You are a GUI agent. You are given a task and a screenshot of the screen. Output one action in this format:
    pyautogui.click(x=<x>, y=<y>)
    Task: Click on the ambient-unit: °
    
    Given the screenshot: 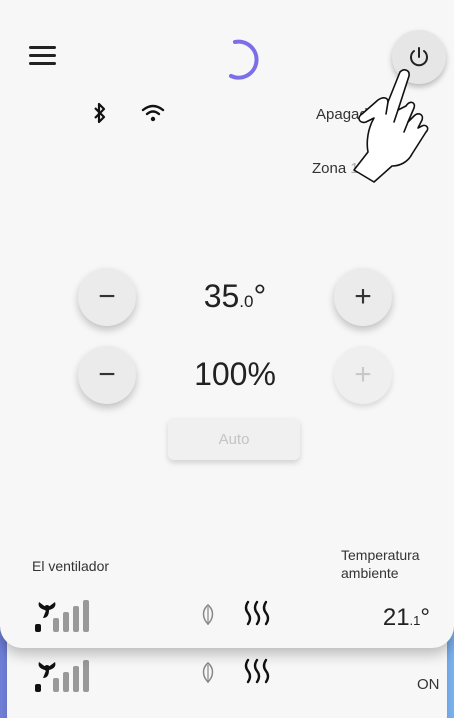 What is the action you would take?
    pyautogui.click(x=425, y=617)
    